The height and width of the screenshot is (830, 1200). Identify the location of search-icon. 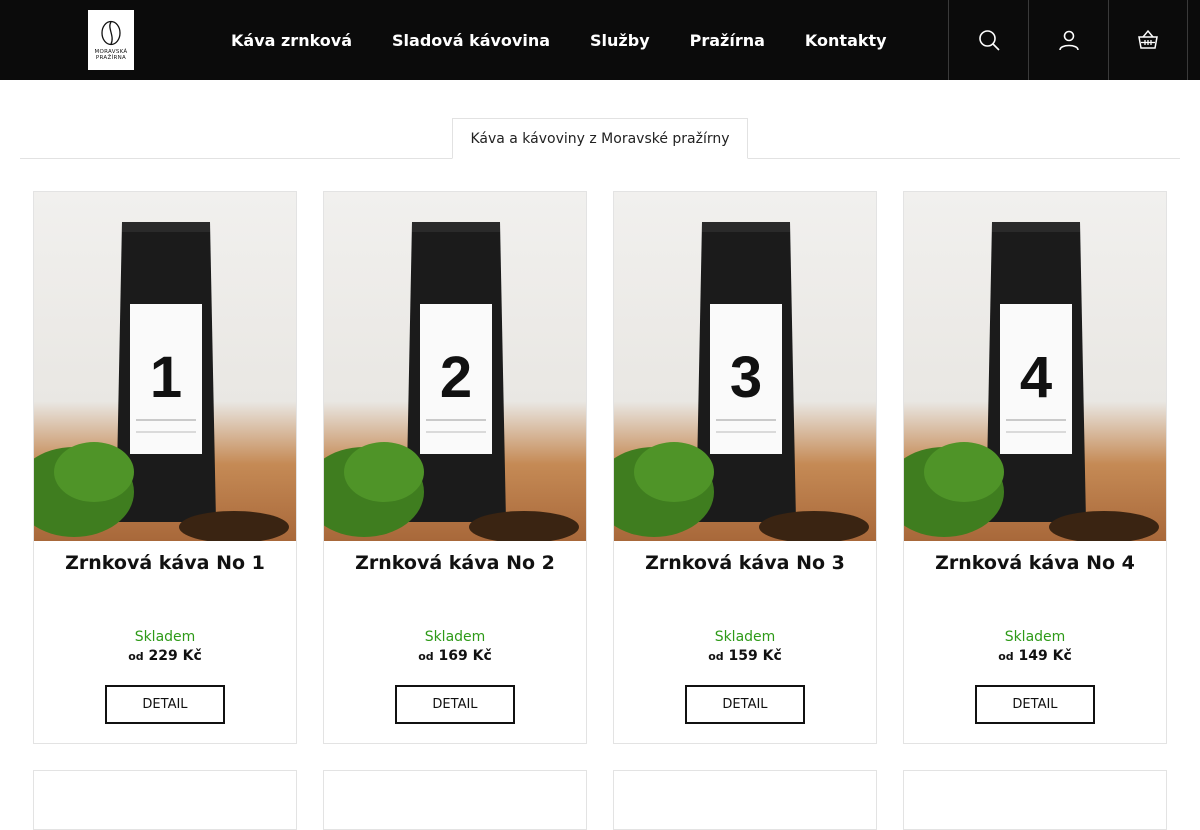
(989, 40).